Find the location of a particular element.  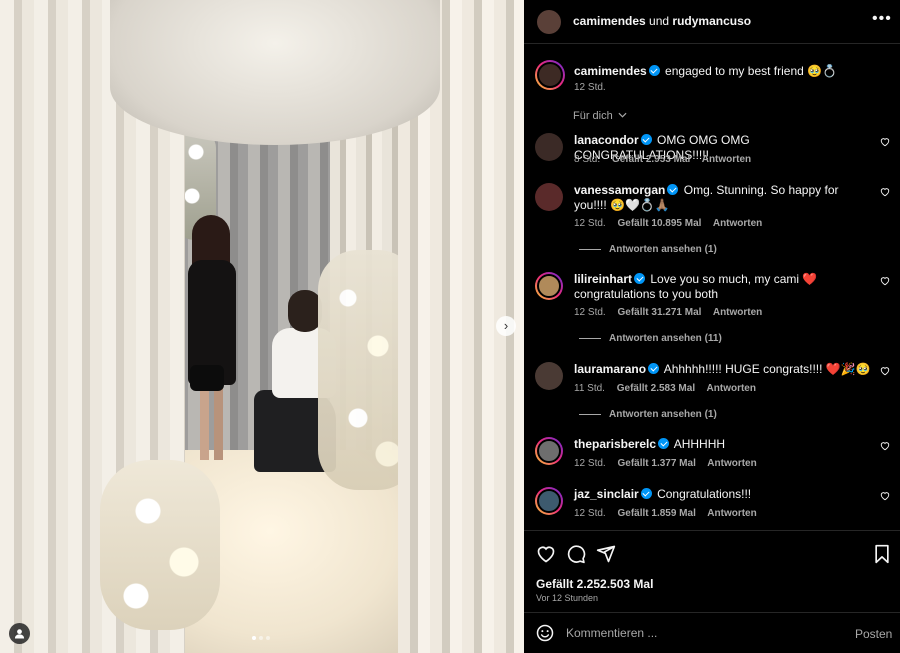

comment-meta: 8 Std. Gefällt 2.953 Mal Antworten is located at coordinates (667, 159).